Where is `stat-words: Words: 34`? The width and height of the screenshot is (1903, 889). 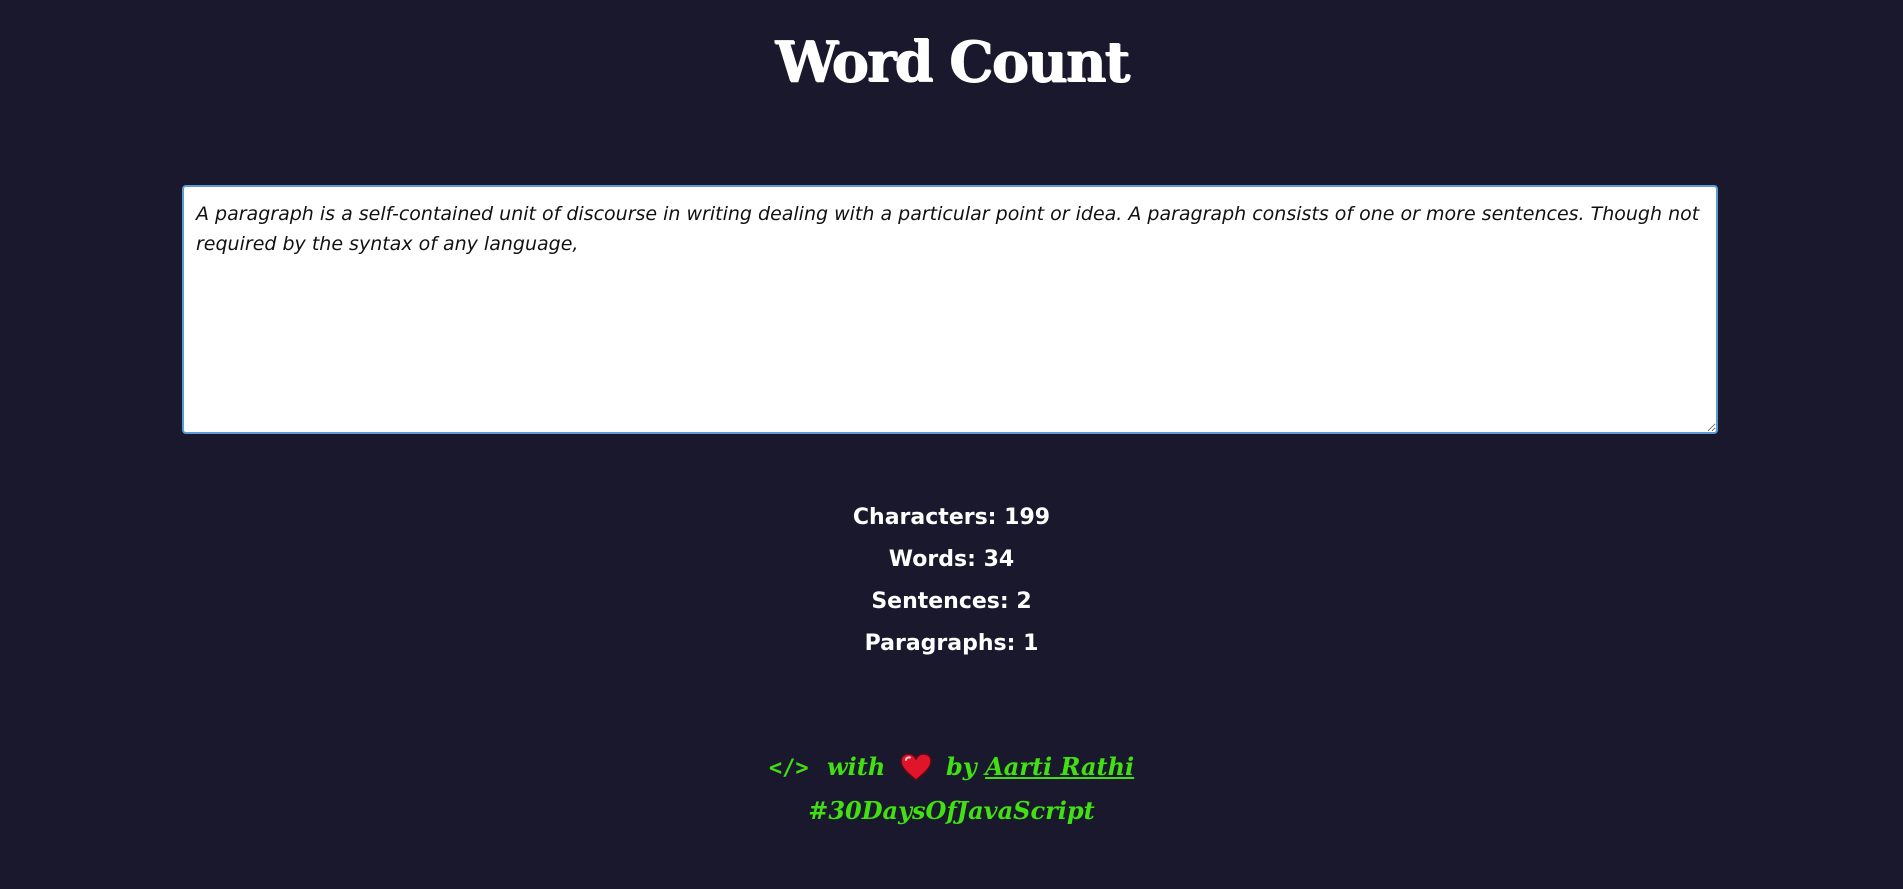 stat-words: Words: 34 is located at coordinates (951, 560).